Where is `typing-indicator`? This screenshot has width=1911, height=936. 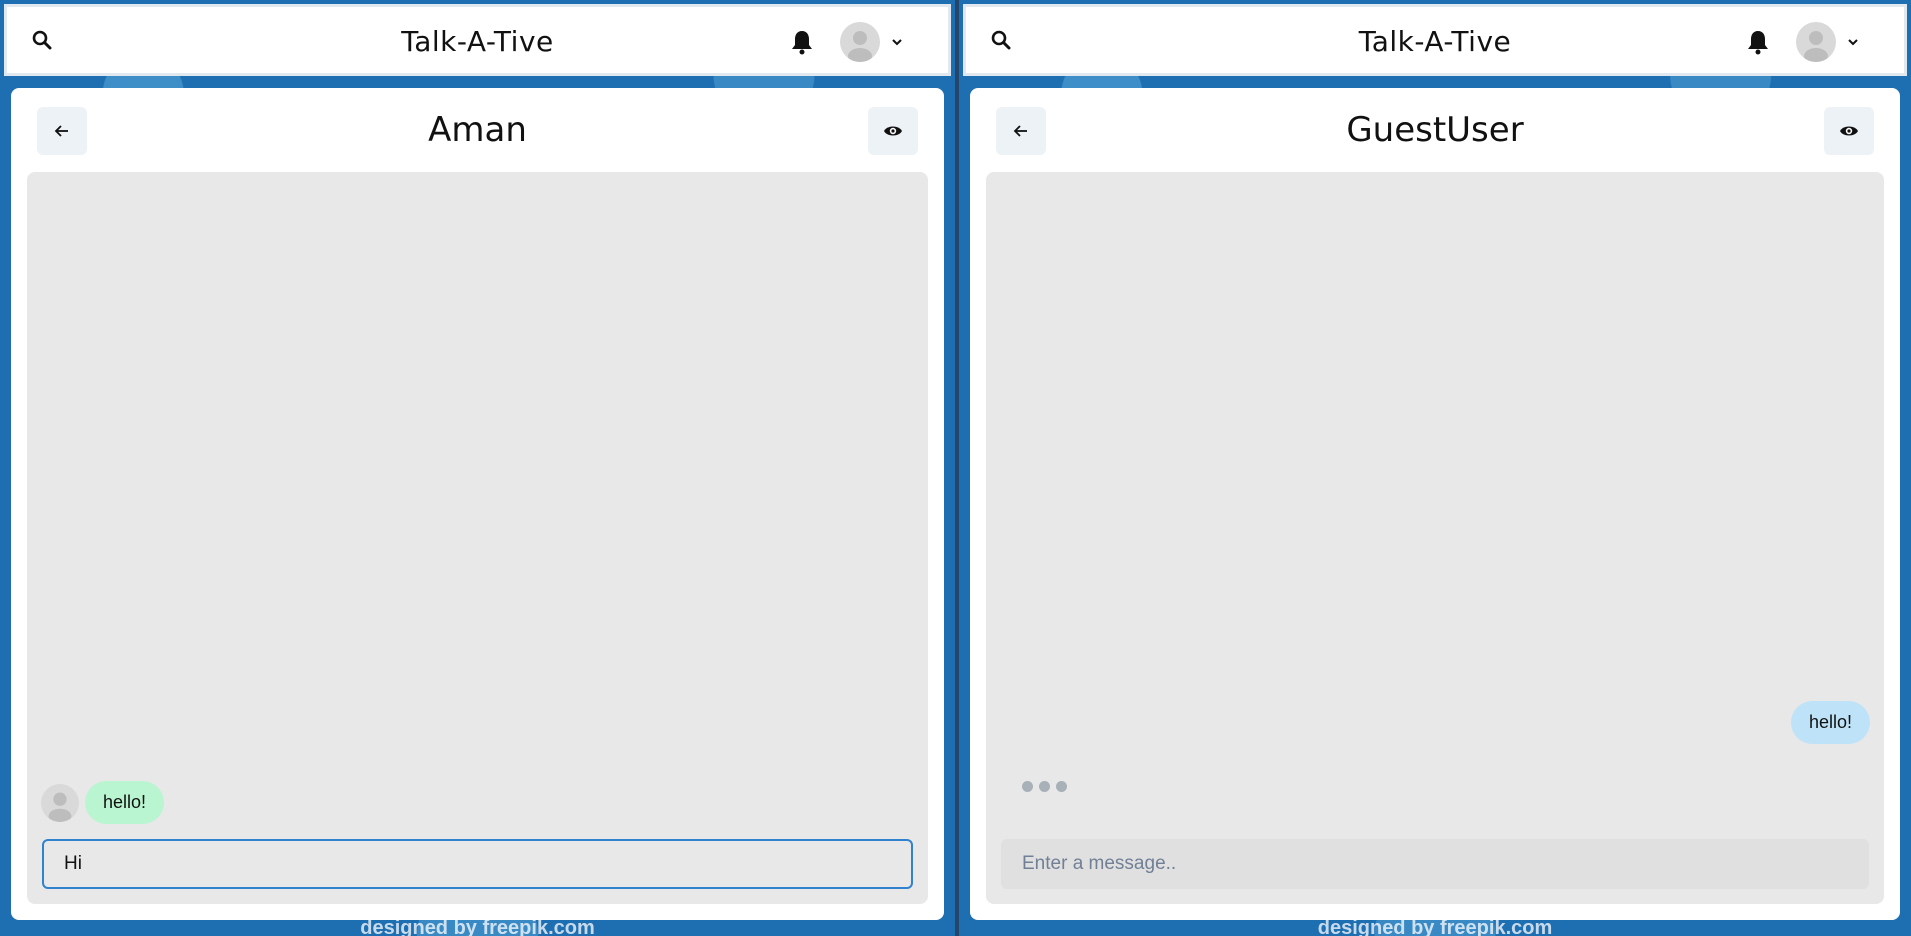
typing-indicator is located at coordinates (1044, 786).